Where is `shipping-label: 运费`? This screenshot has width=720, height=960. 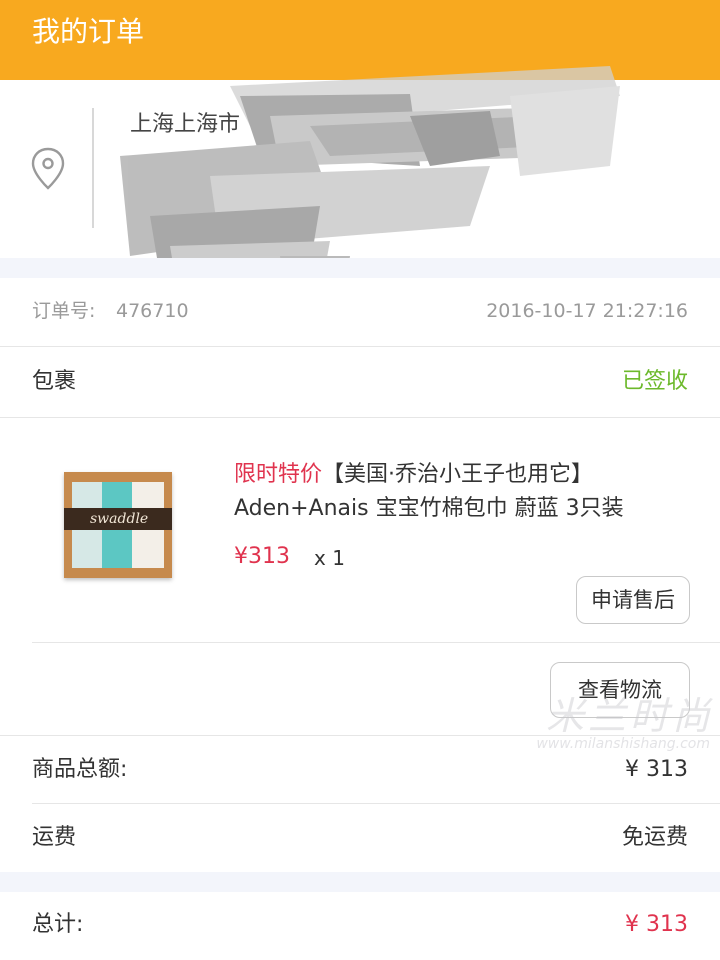 shipping-label: 运费 is located at coordinates (54, 837).